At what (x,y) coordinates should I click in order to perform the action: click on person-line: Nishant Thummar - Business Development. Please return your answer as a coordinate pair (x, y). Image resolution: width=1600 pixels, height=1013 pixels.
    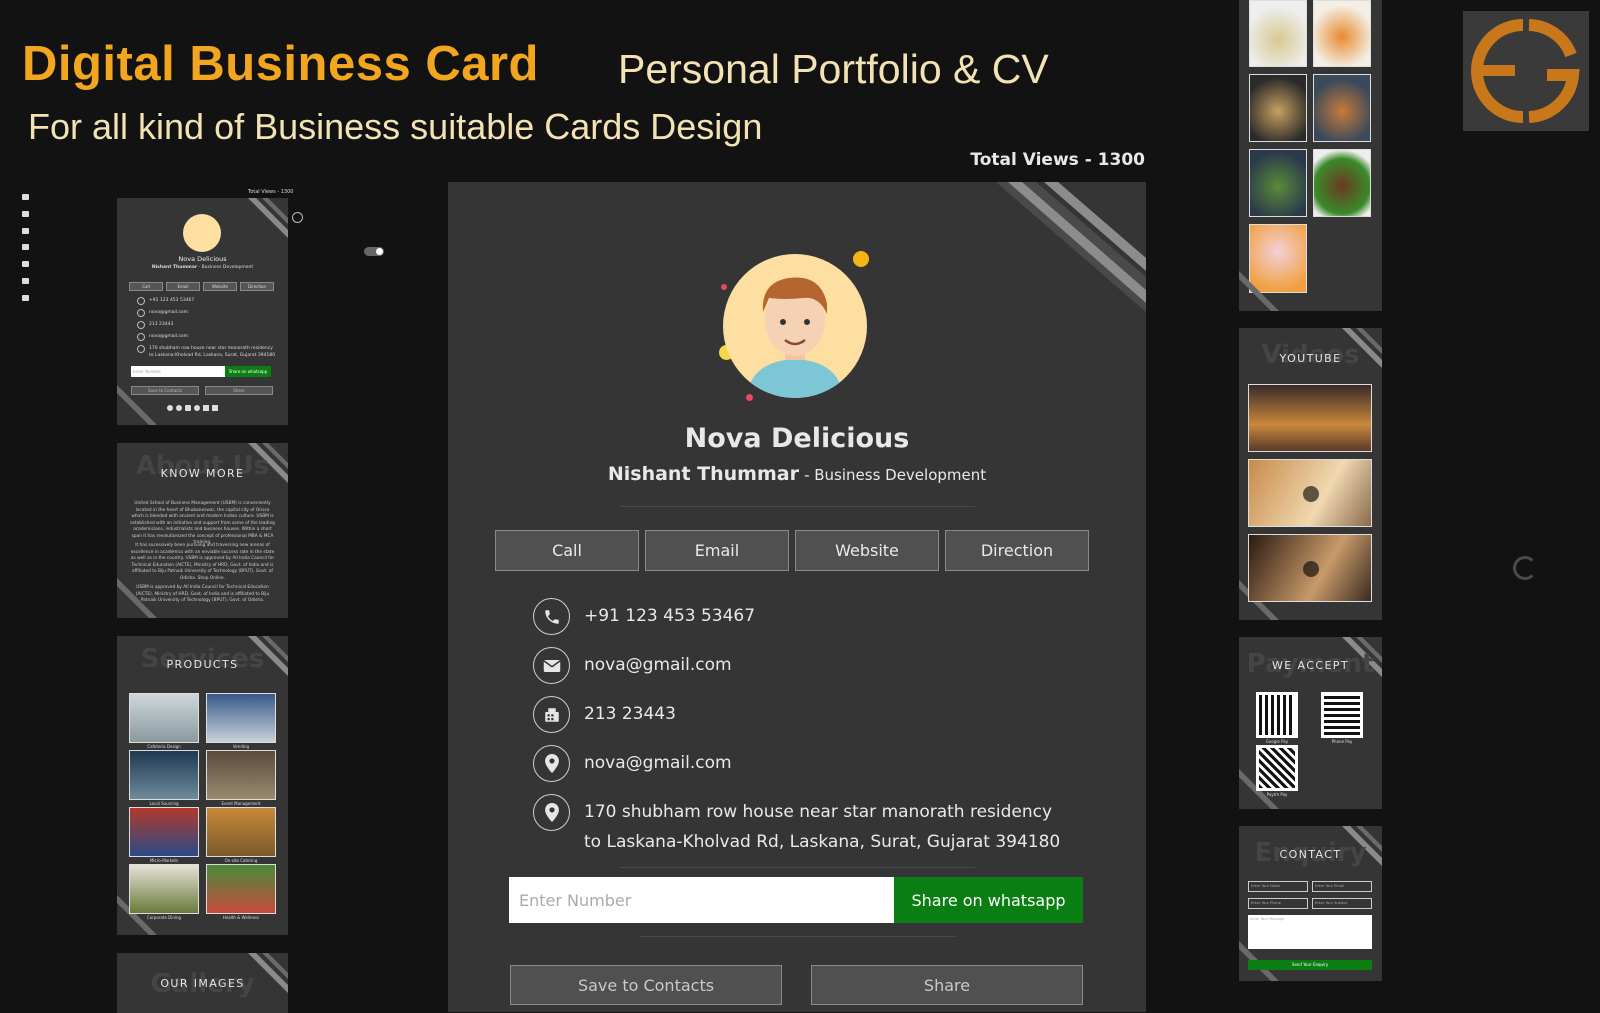
    Looking at the image, I should click on (797, 474).